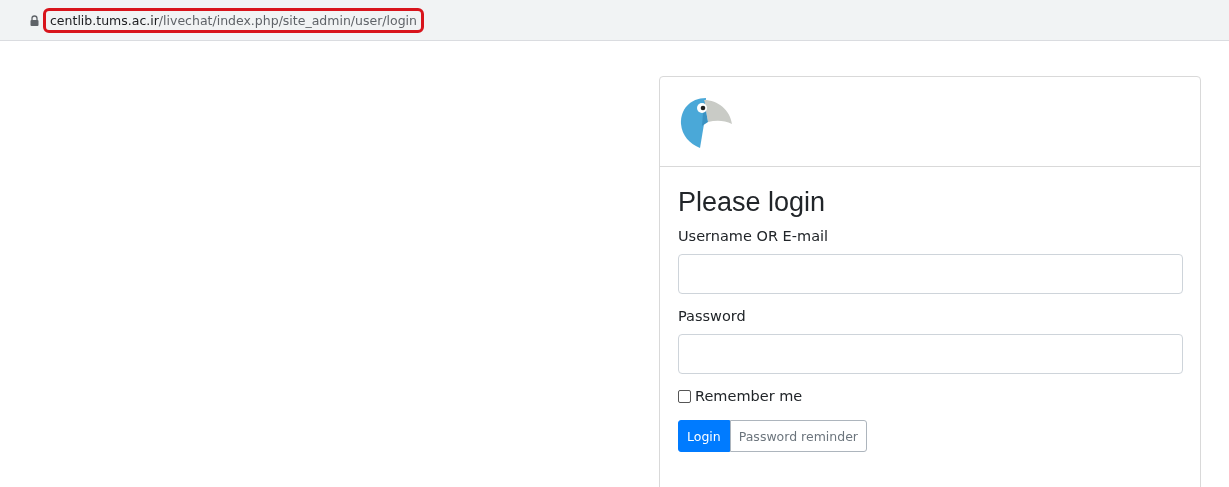 Image resolution: width=1229 pixels, height=487 pixels. Describe the element at coordinates (749, 396) in the screenshot. I see `checkbox-label: Remember me` at that location.